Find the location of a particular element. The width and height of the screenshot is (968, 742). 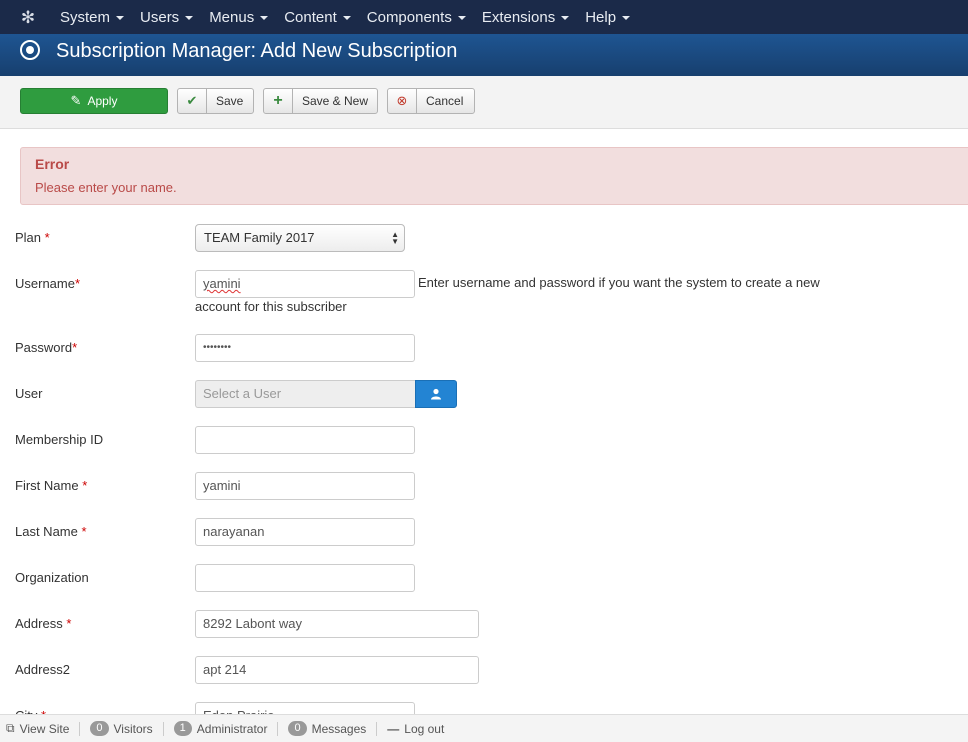

cancel-label: Cancel is located at coordinates (445, 101).